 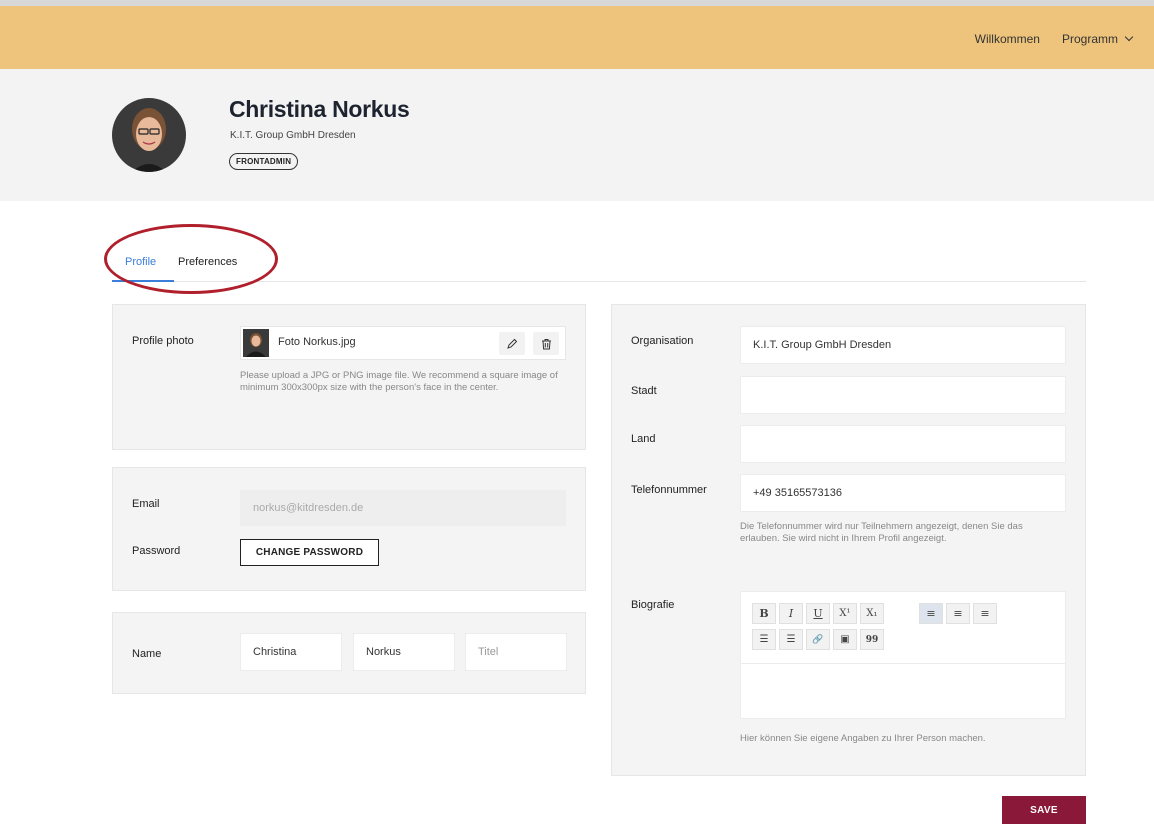 I want to click on subscript-button: X₁, so click(x=872, y=613).